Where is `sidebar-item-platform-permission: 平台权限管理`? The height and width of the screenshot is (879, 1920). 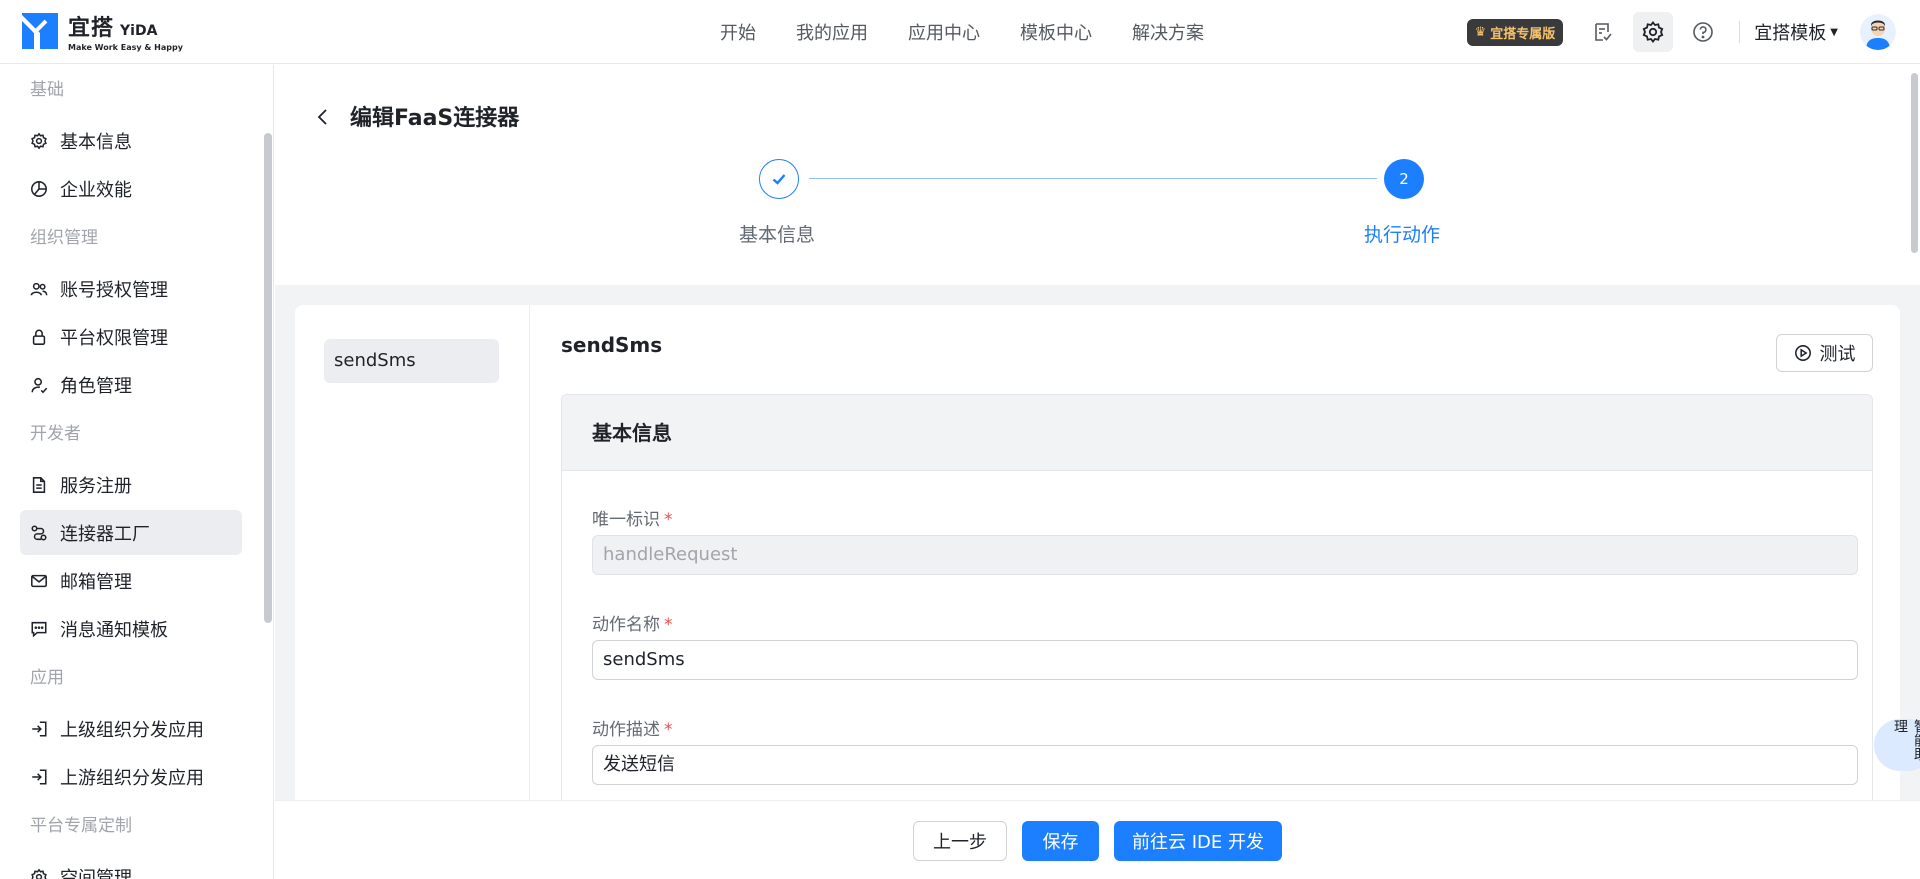
sidebar-item-platform-permission: 平台权限管理 is located at coordinates (131, 336).